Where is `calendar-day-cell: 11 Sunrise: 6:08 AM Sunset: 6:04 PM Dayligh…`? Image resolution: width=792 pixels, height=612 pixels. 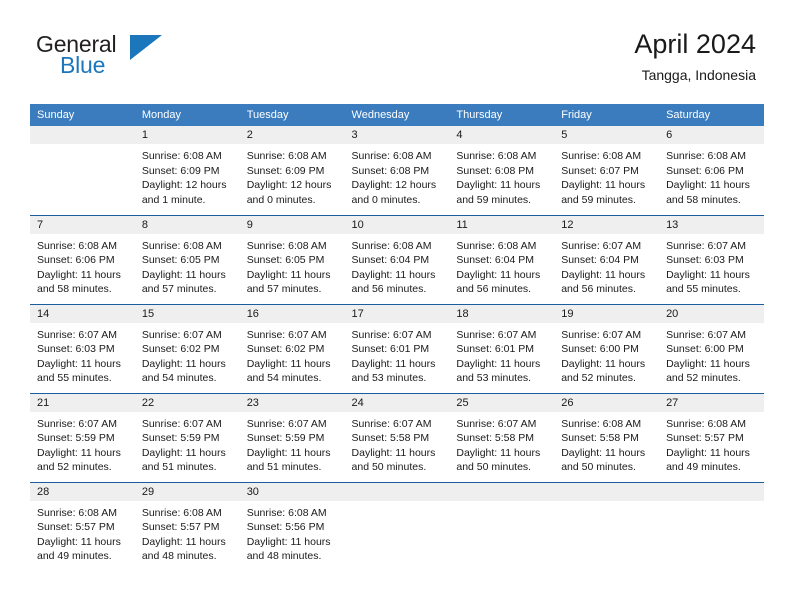 calendar-day-cell: 11 Sunrise: 6:08 AM Sunset: 6:04 PM Dayligh… is located at coordinates (502, 259).